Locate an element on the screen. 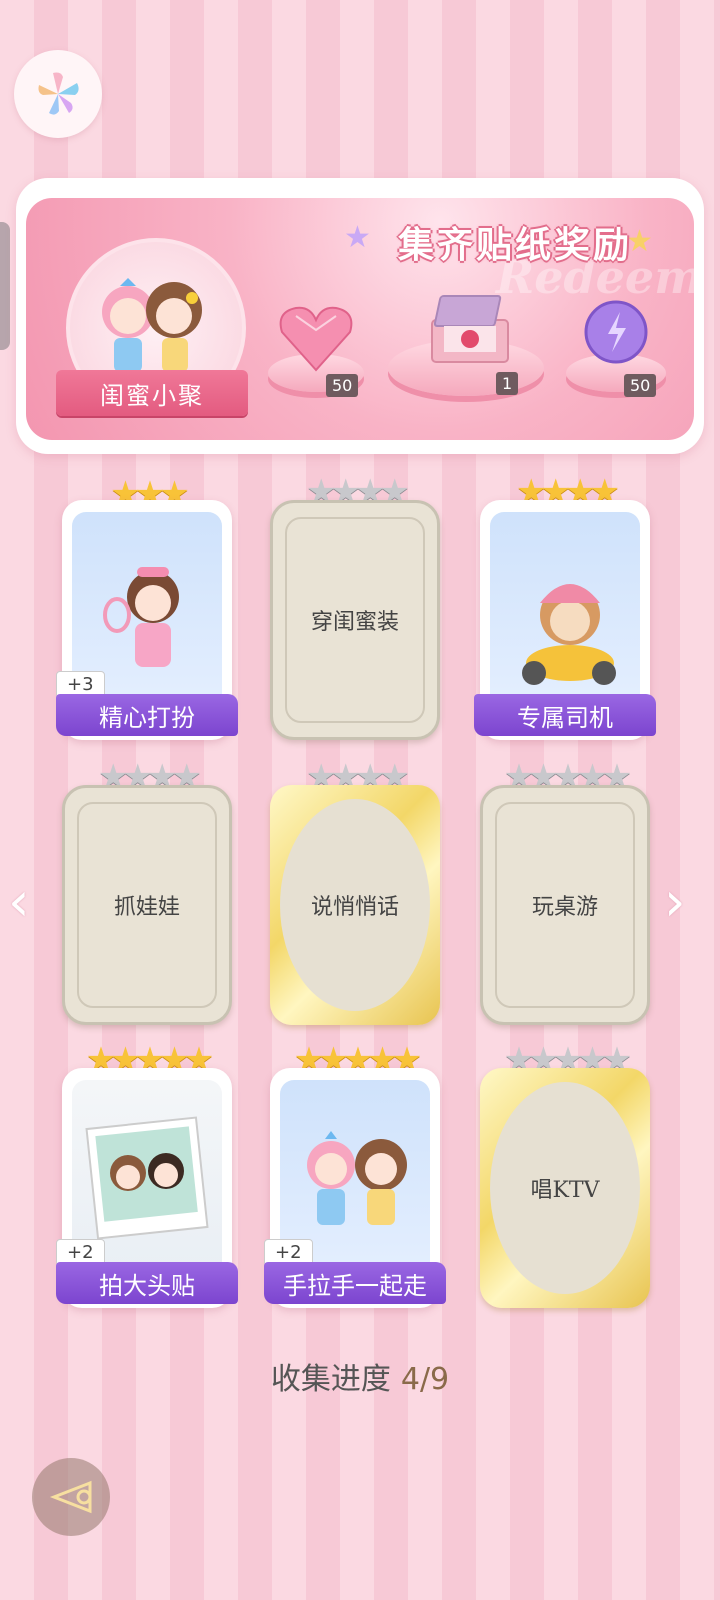  card-label: 精心打扮 is located at coordinates (147, 715).